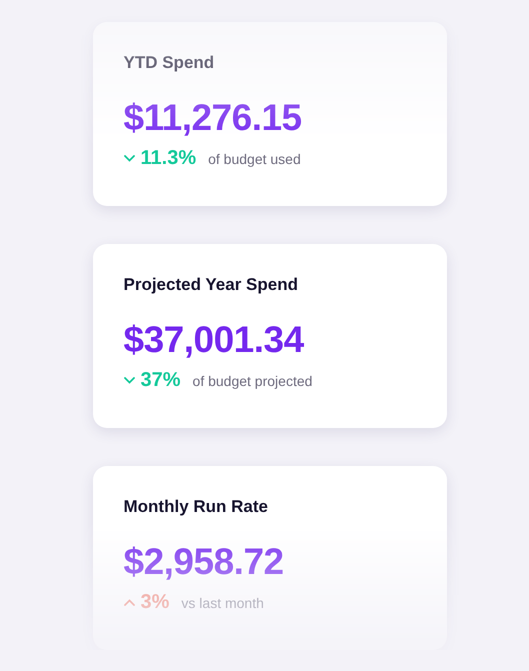  I want to click on trend-percent: 3%, so click(155, 602).